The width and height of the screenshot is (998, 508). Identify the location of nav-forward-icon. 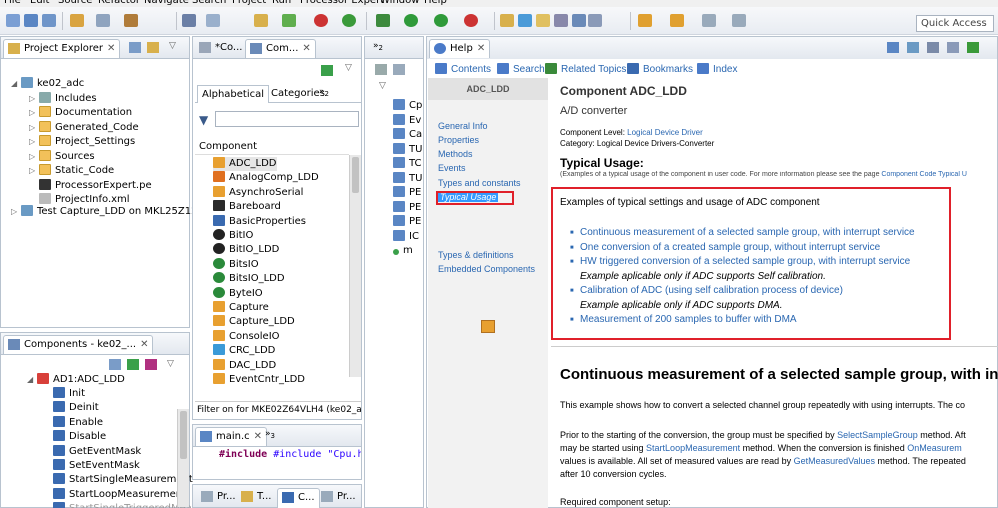
(739, 20).